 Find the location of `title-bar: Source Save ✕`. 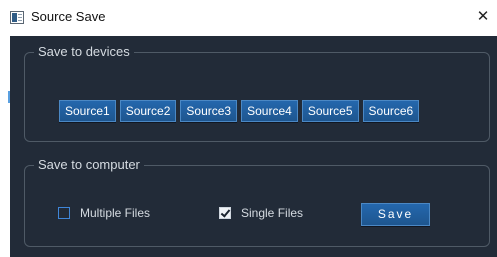

title-bar: Source Save ✕ is located at coordinates (248, 18).